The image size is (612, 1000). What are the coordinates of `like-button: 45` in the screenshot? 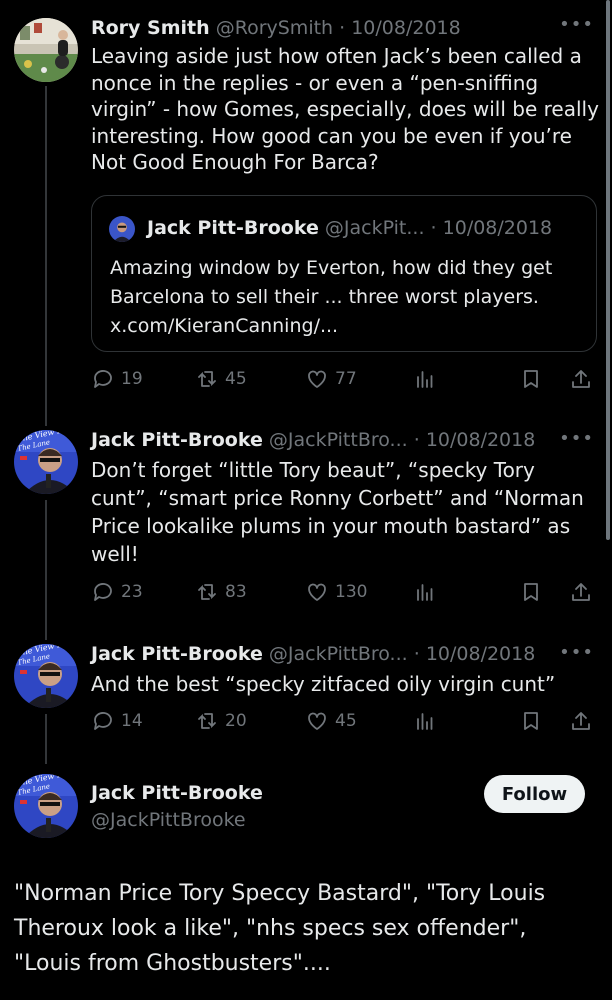 It's located at (331, 721).